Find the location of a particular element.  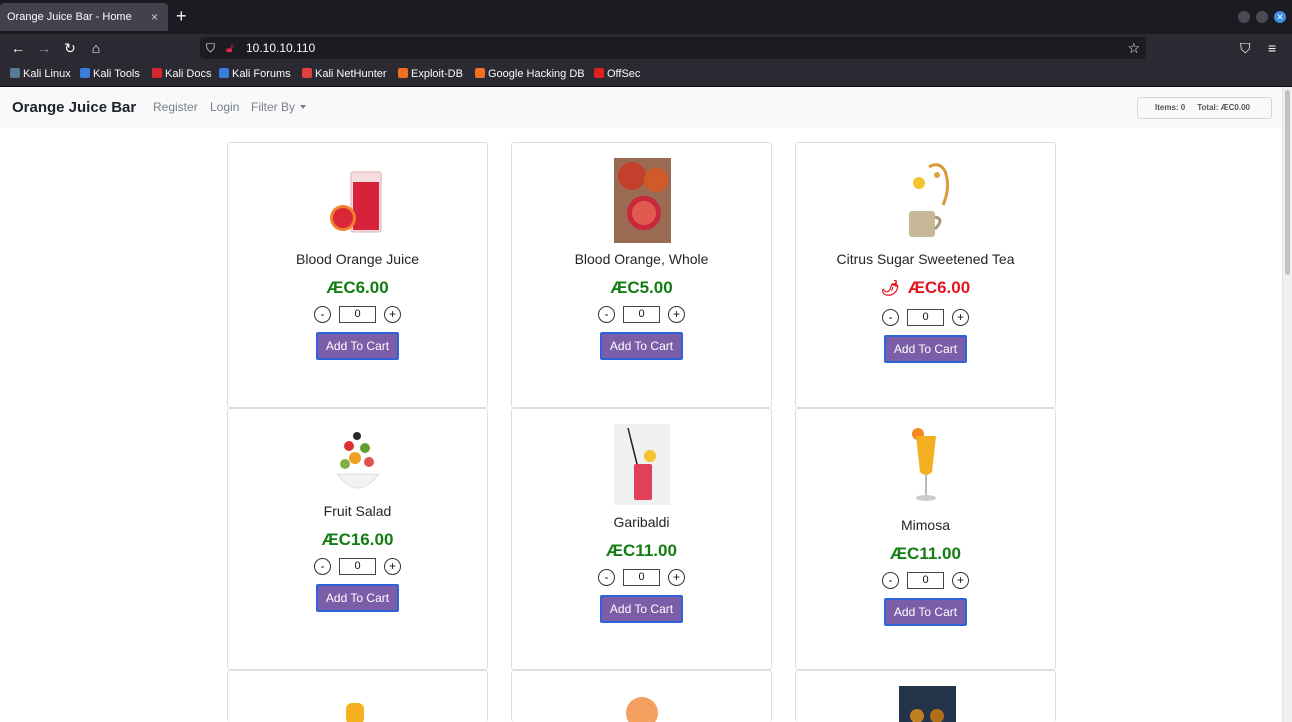

caret-down-icon is located at coordinates (303, 107).